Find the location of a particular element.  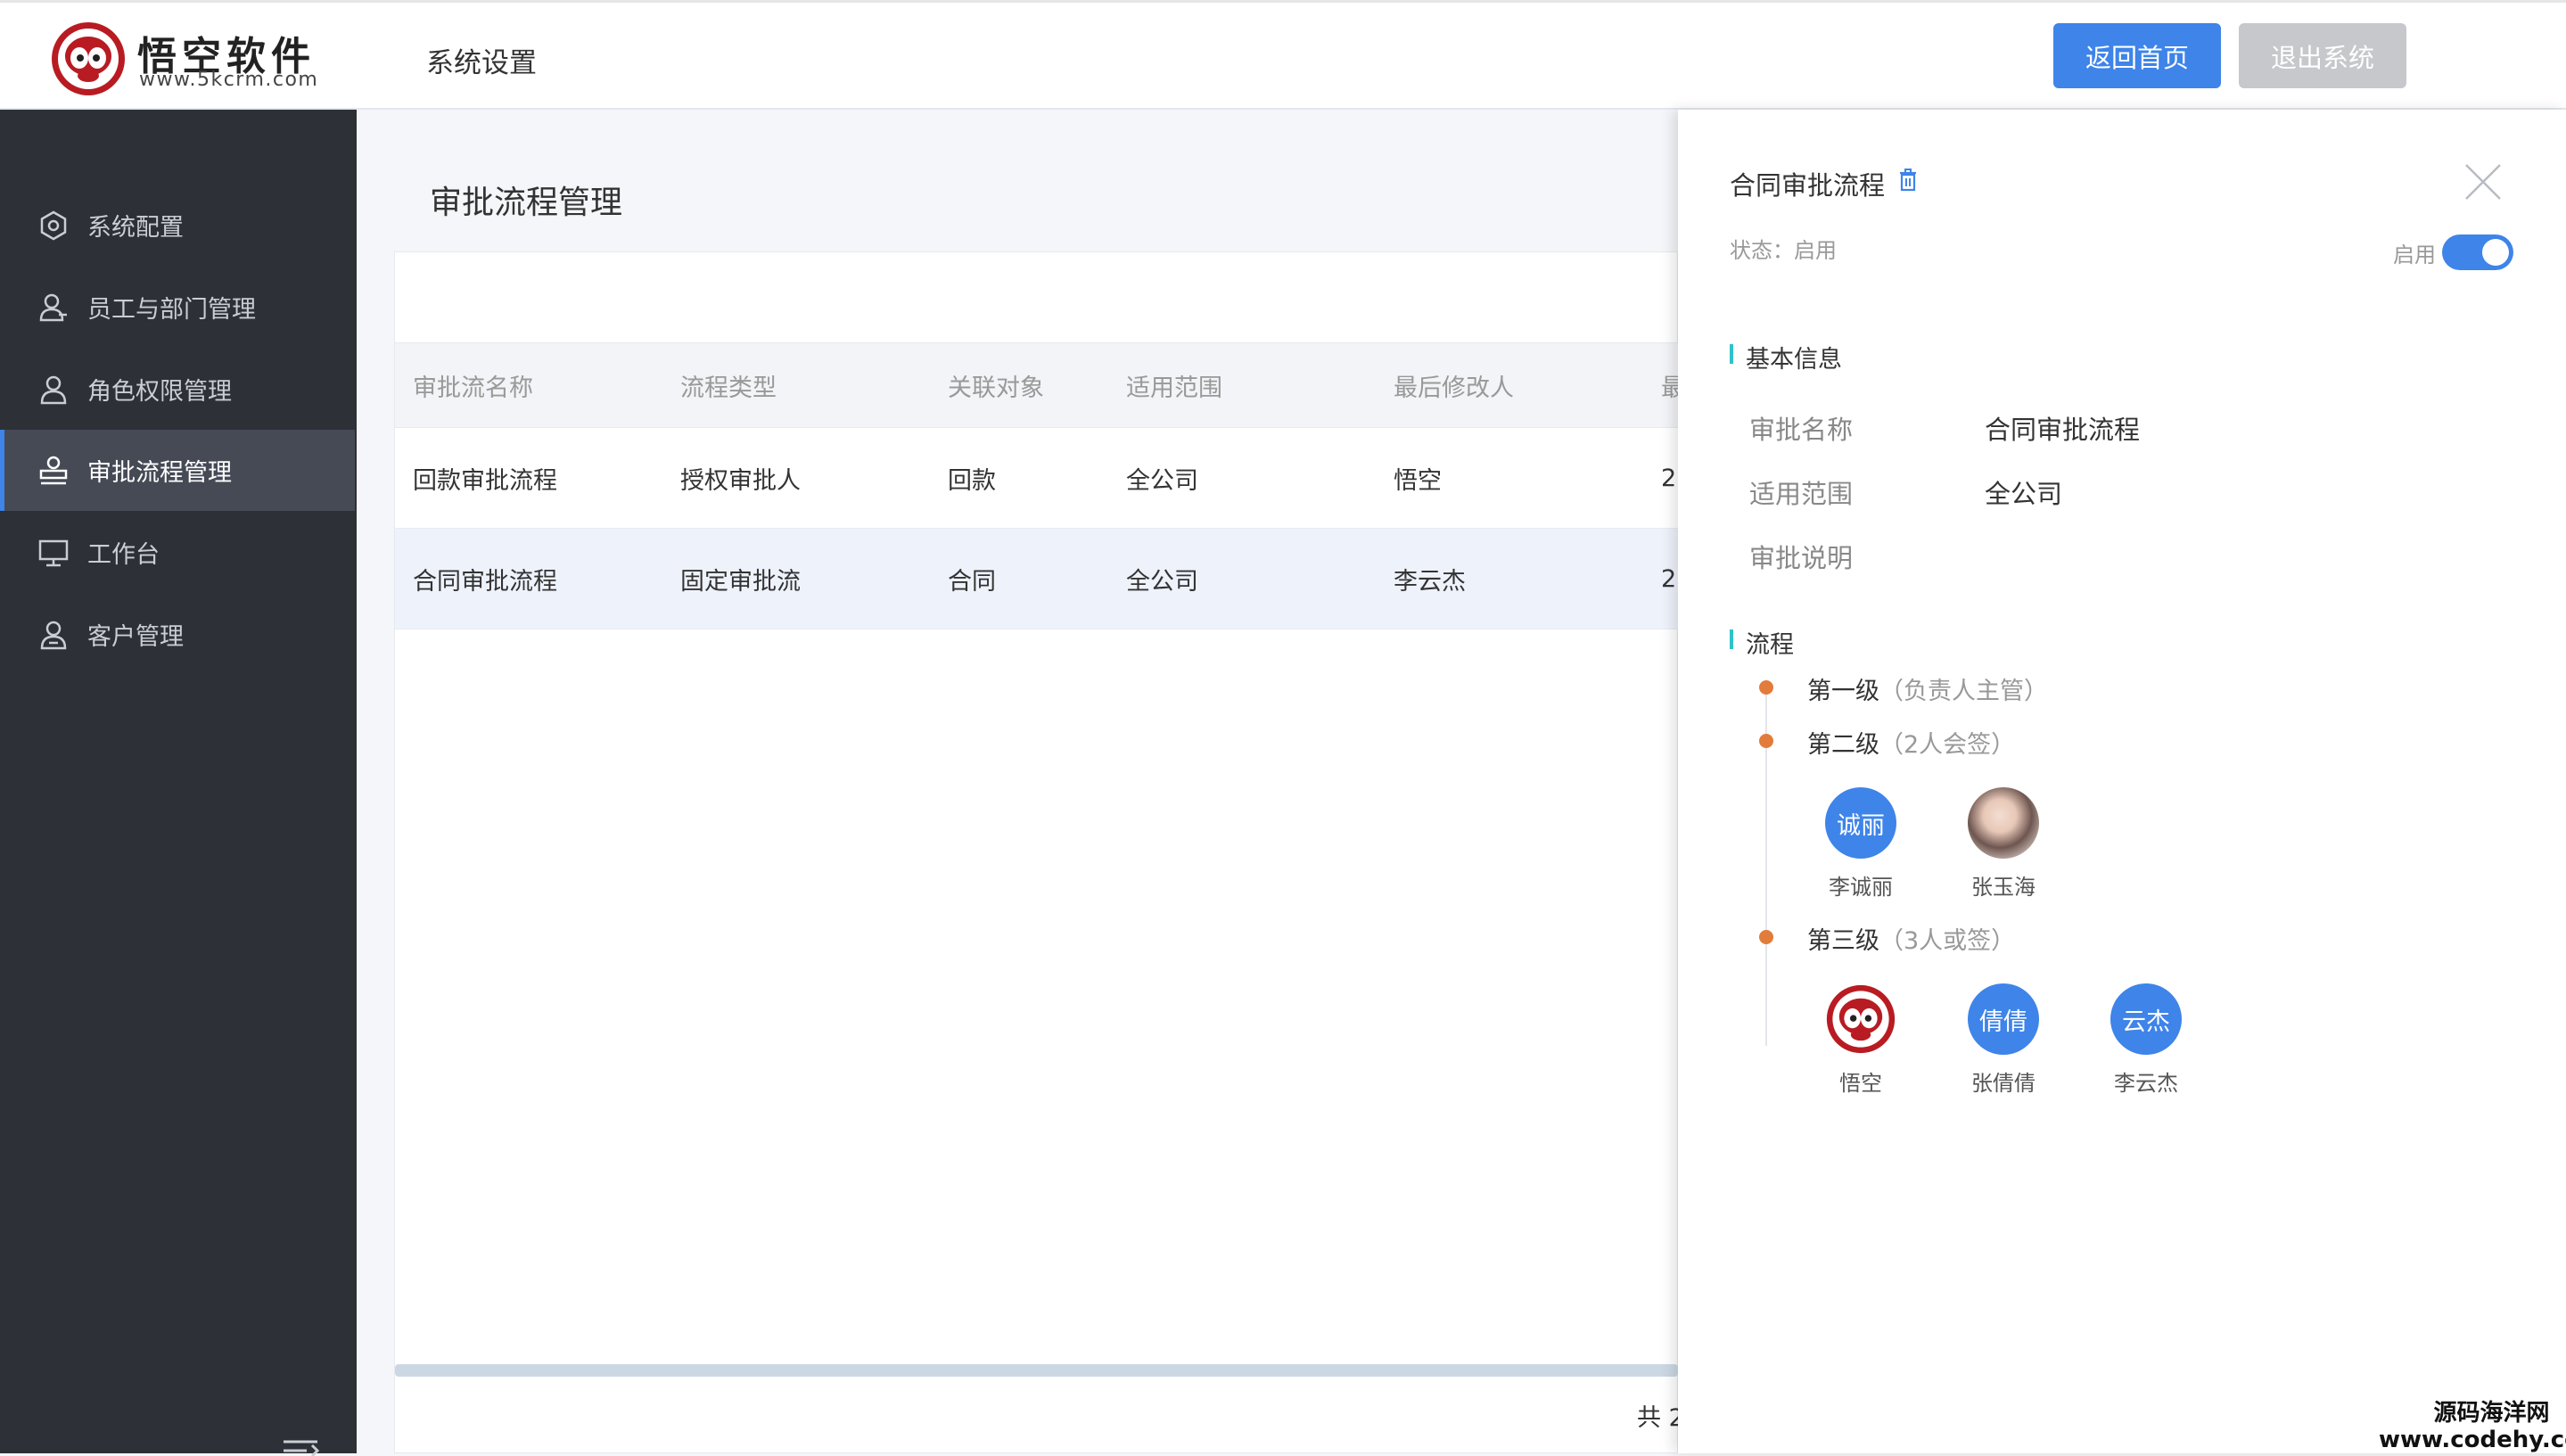

sidebar-item-system-config: 系统配置 is located at coordinates (177, 226).